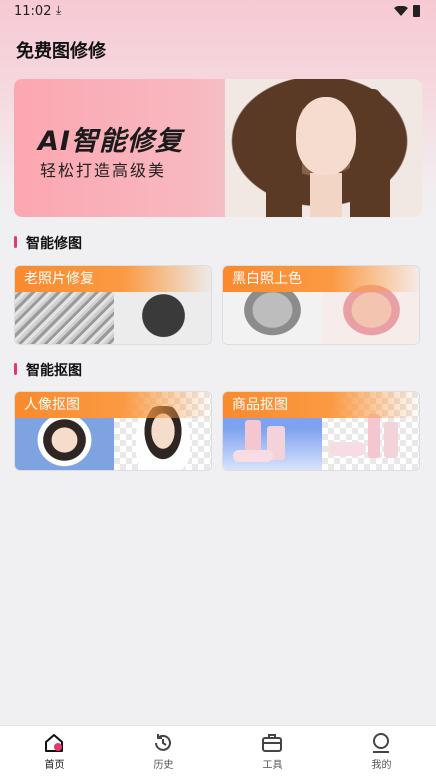  I want to click on section-title: 智能抠图, so click(54, 371).